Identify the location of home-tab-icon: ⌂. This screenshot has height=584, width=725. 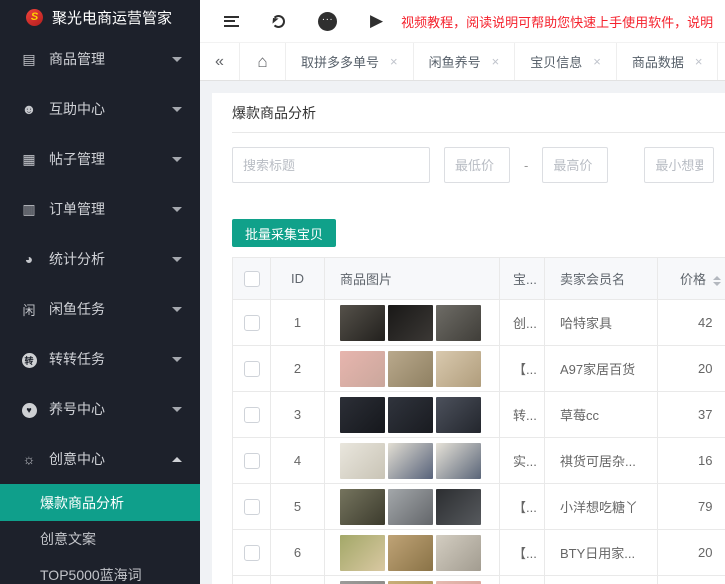
(263, 61).